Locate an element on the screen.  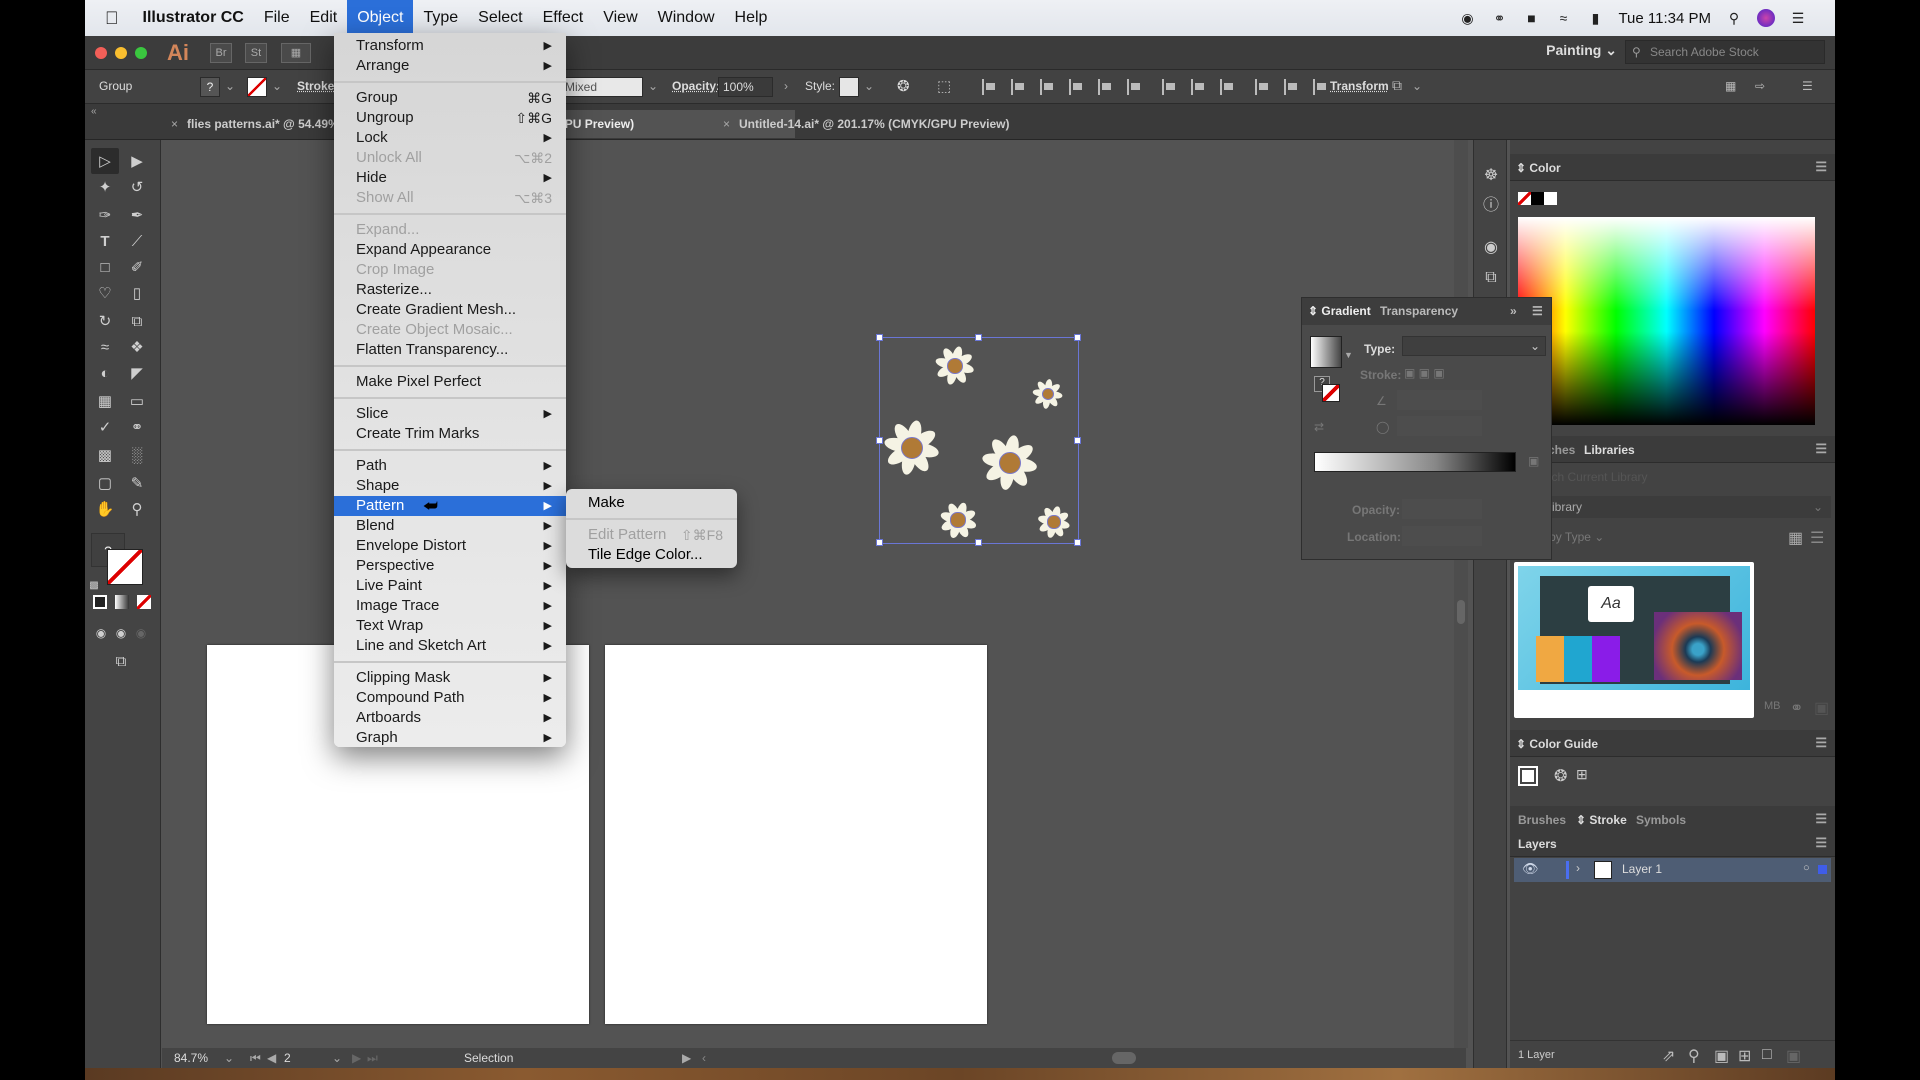
library-onboarding-card: Aa is located at coordinates (1634, 640).